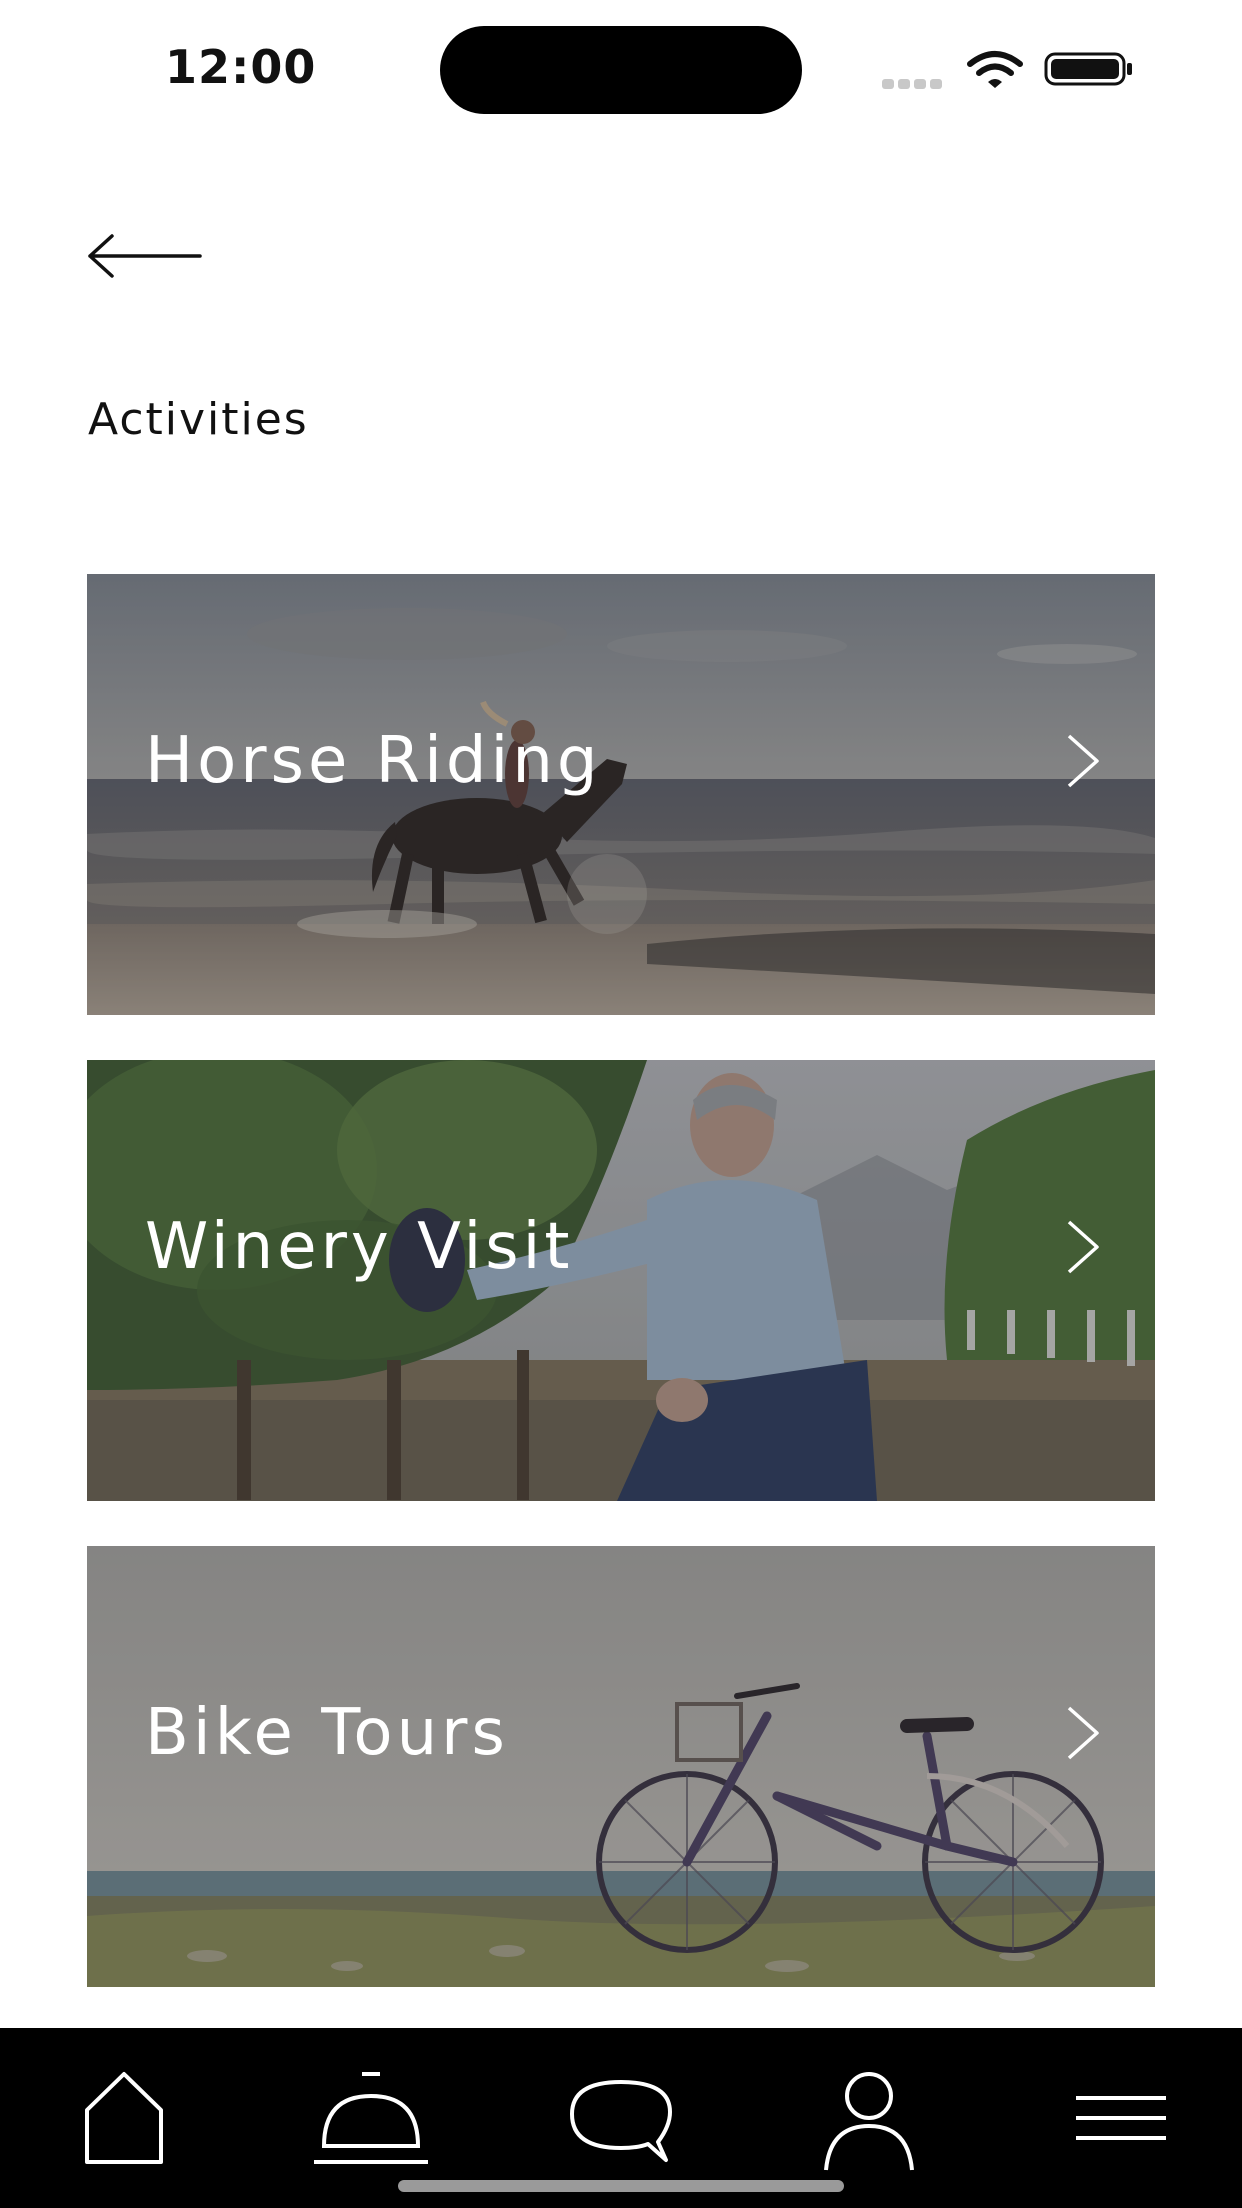  Describe the element at coordinates (241, 67) in the screenshot. I see `status-time: 12:00` at that location.